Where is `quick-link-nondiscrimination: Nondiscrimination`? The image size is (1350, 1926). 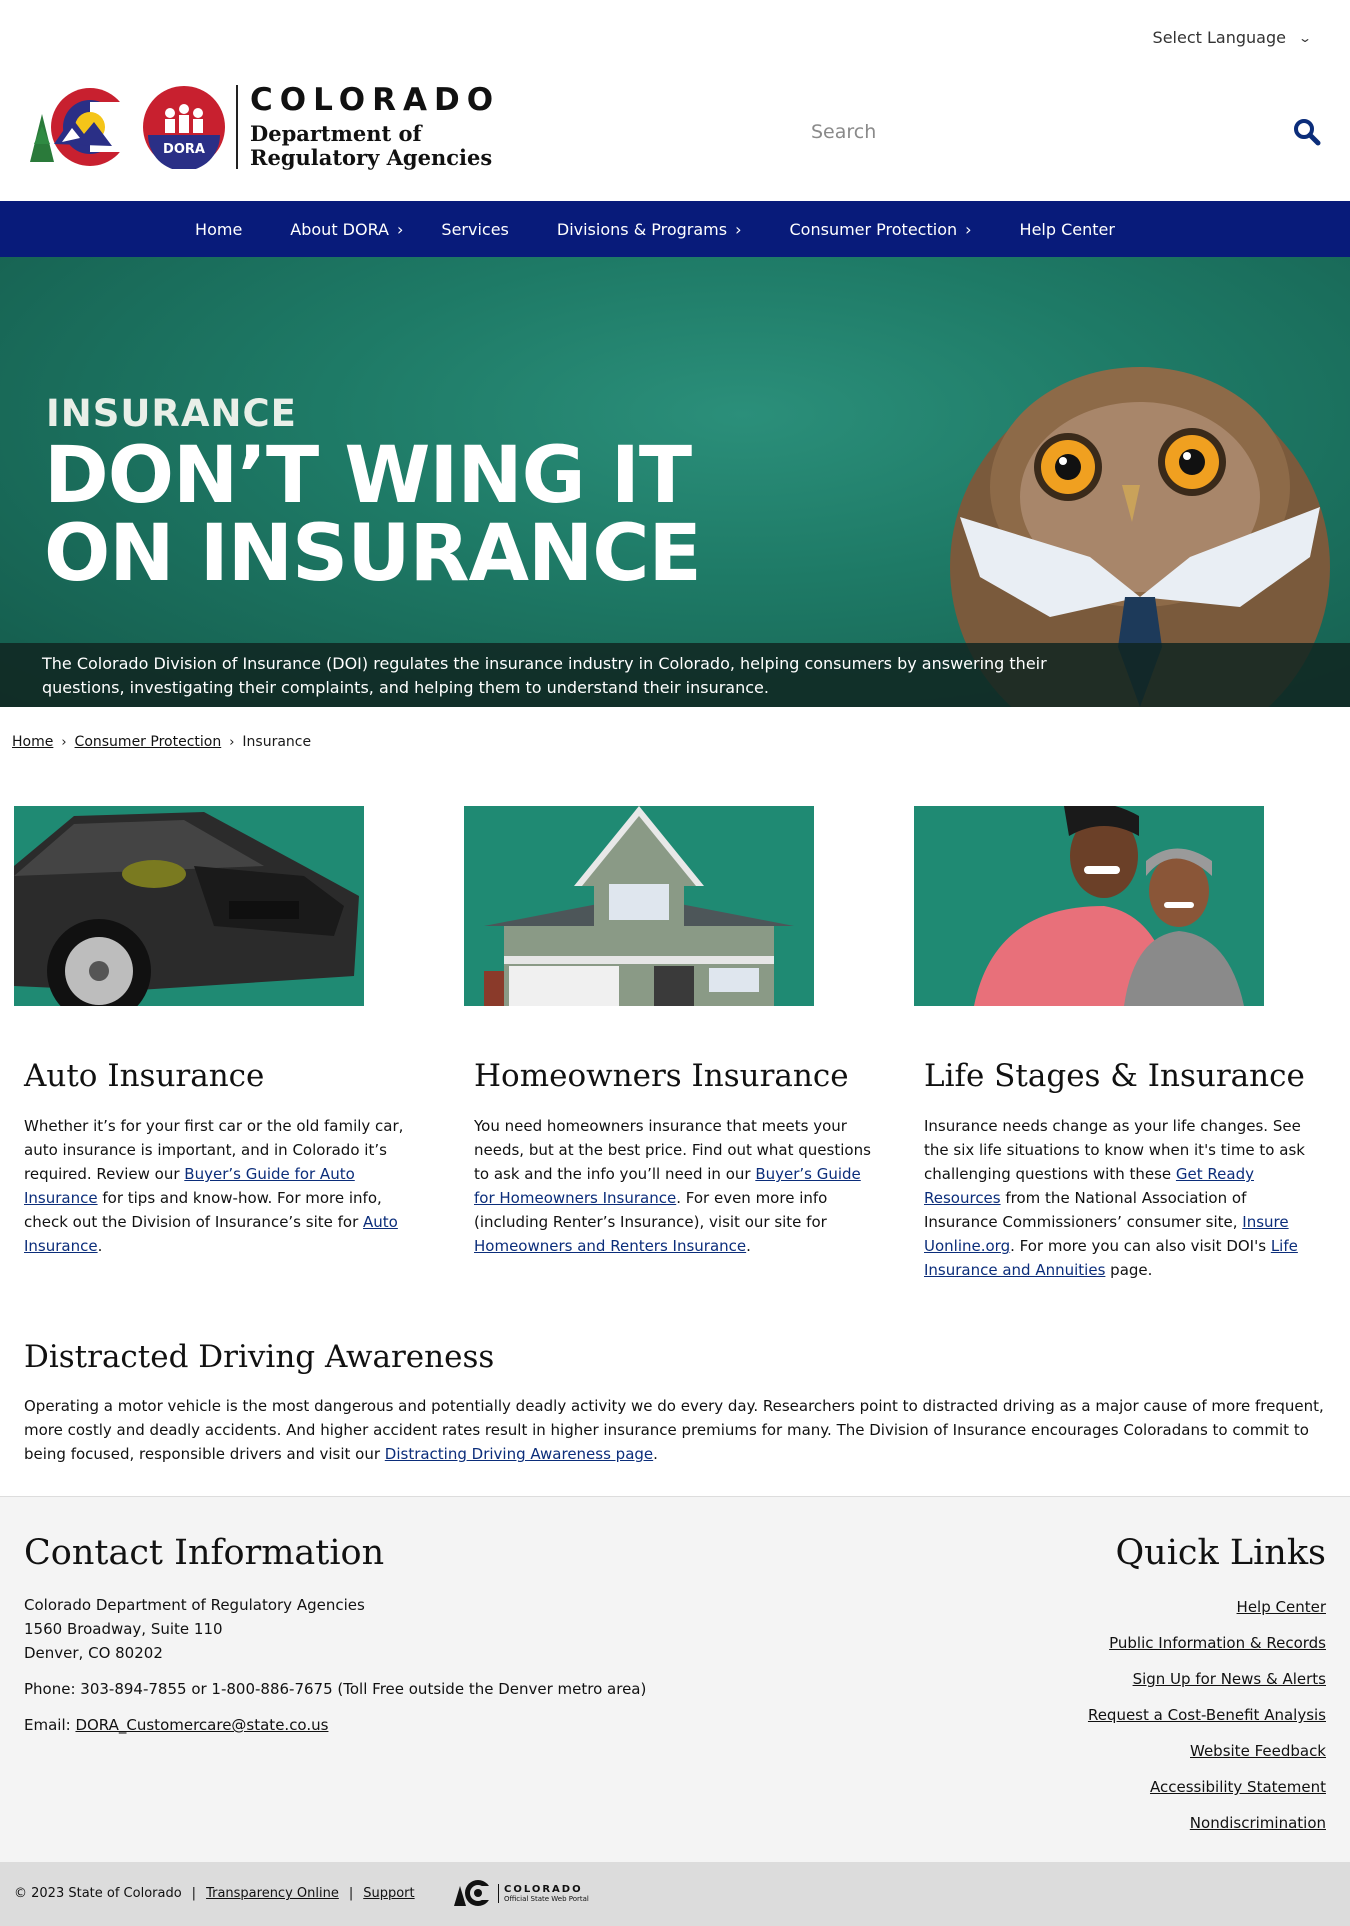 quick-link-nondiscrimination: Nondiscrimination is located at coordinates (1207, 1823).